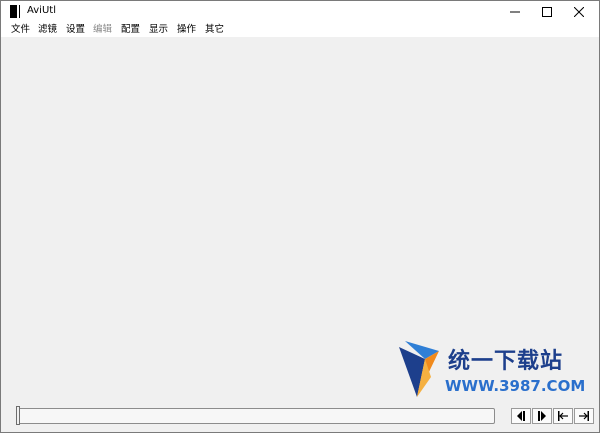  I want to click on go-to-start-button, so click(563, 416).